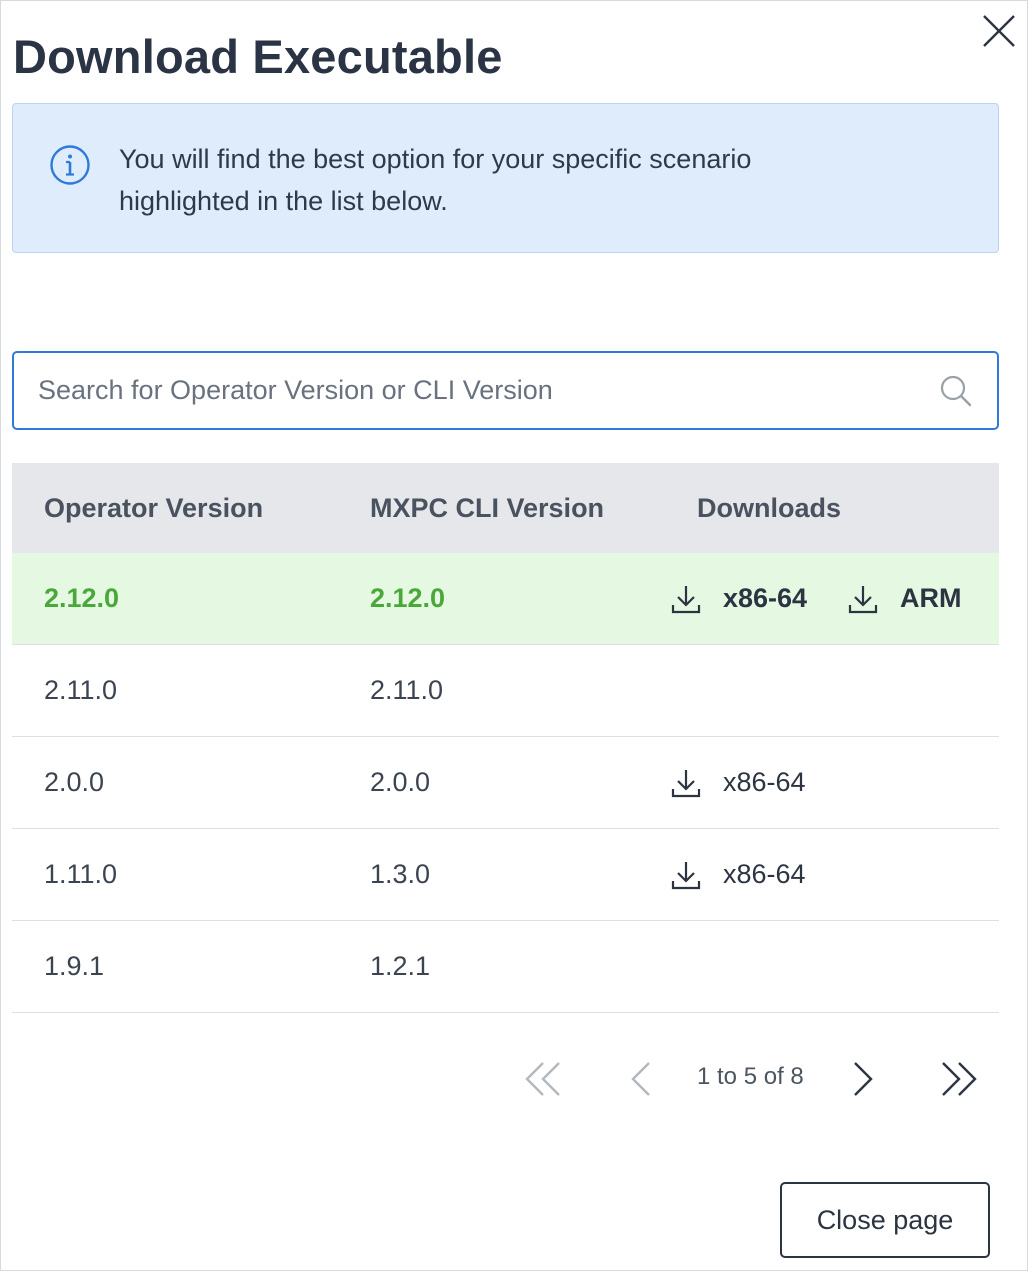 This screenshot has width=1028, height=1271. What do you see at coordinates (505, 875) in the screenshot?
I see `table-row: 1.11.0 1.3.0 x86-64` at bounding box center [505, 875].